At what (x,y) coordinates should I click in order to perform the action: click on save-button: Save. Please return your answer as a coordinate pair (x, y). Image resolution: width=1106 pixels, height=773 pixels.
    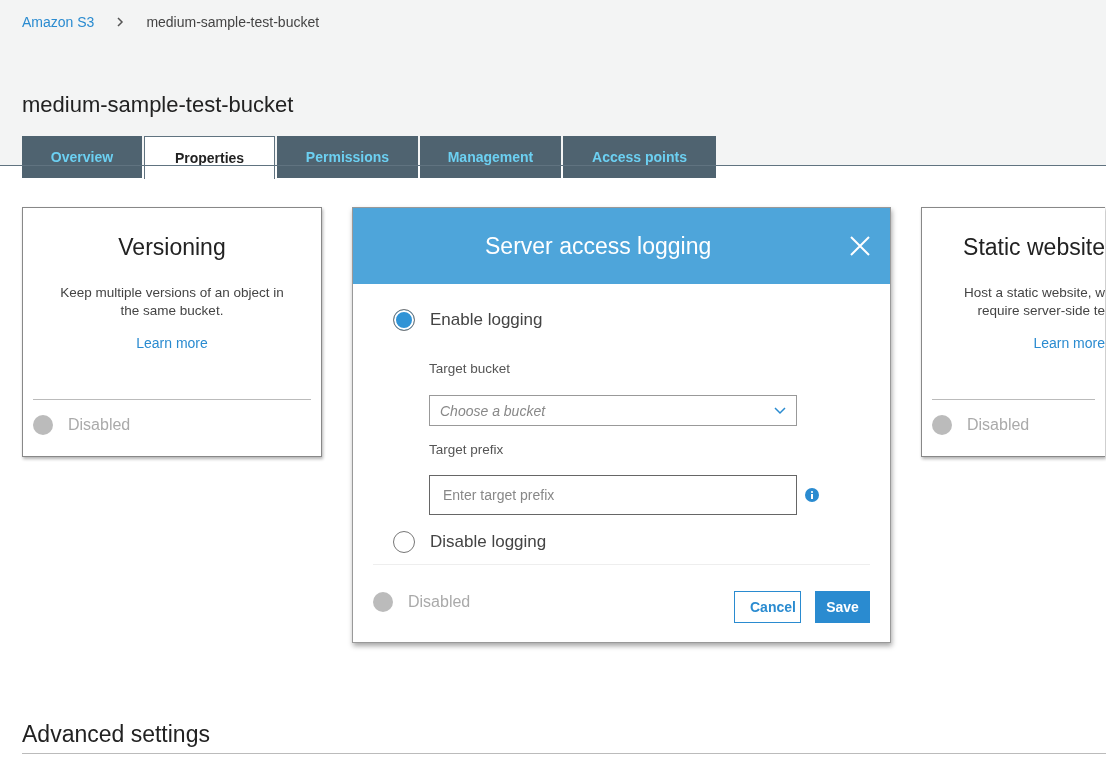
    Looking at the image, I should click on (842, 607).